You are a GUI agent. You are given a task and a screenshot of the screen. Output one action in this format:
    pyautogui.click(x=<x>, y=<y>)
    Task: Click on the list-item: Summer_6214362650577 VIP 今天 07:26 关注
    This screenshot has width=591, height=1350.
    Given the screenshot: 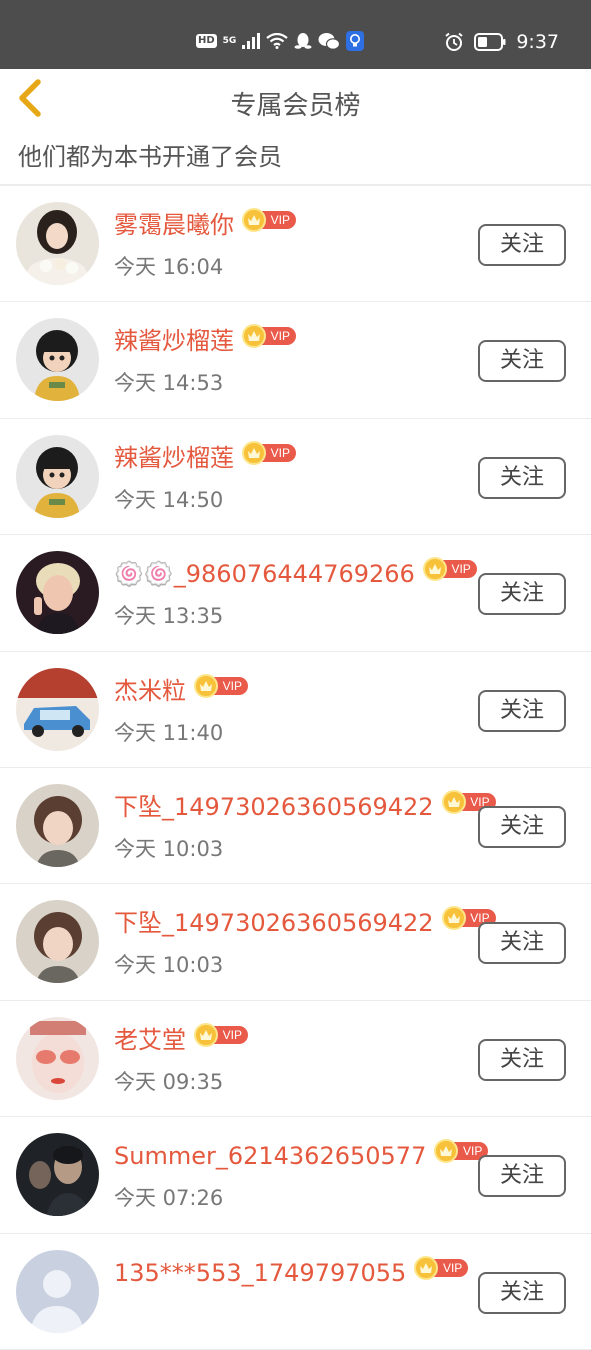 What is the action you would take?
    pyautogui.click(x=295, y=1175)
    